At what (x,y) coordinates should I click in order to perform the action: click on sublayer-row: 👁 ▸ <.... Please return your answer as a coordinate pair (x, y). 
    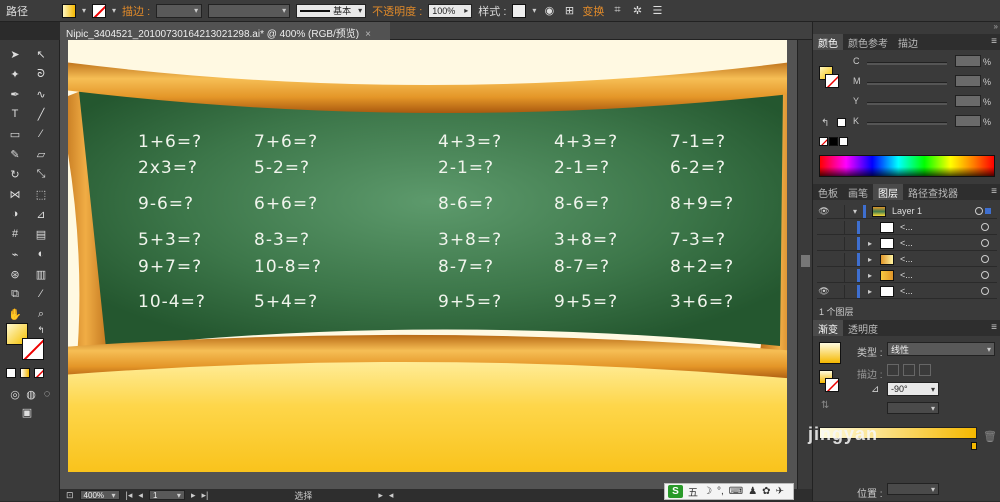
    Looking at the image, I should click on (907, 291).